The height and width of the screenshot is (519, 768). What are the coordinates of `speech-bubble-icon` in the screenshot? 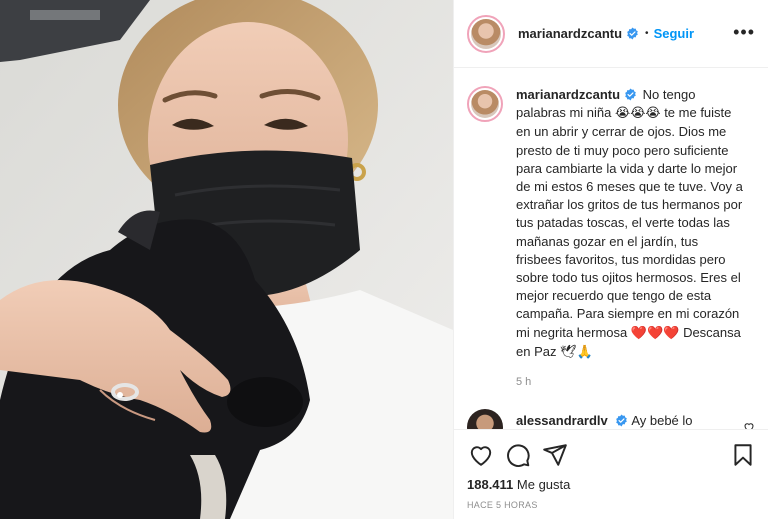 It's located at (518, 455).